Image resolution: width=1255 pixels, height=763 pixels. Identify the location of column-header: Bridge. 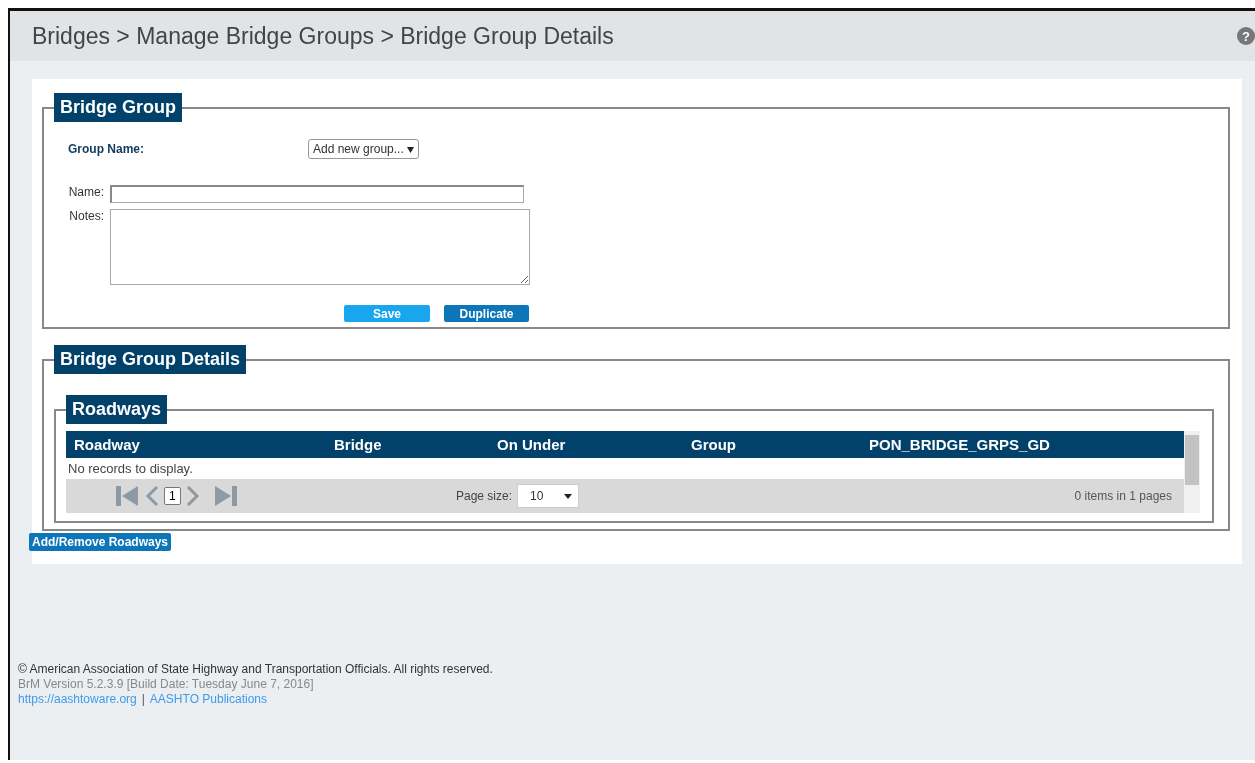
(415, 444).